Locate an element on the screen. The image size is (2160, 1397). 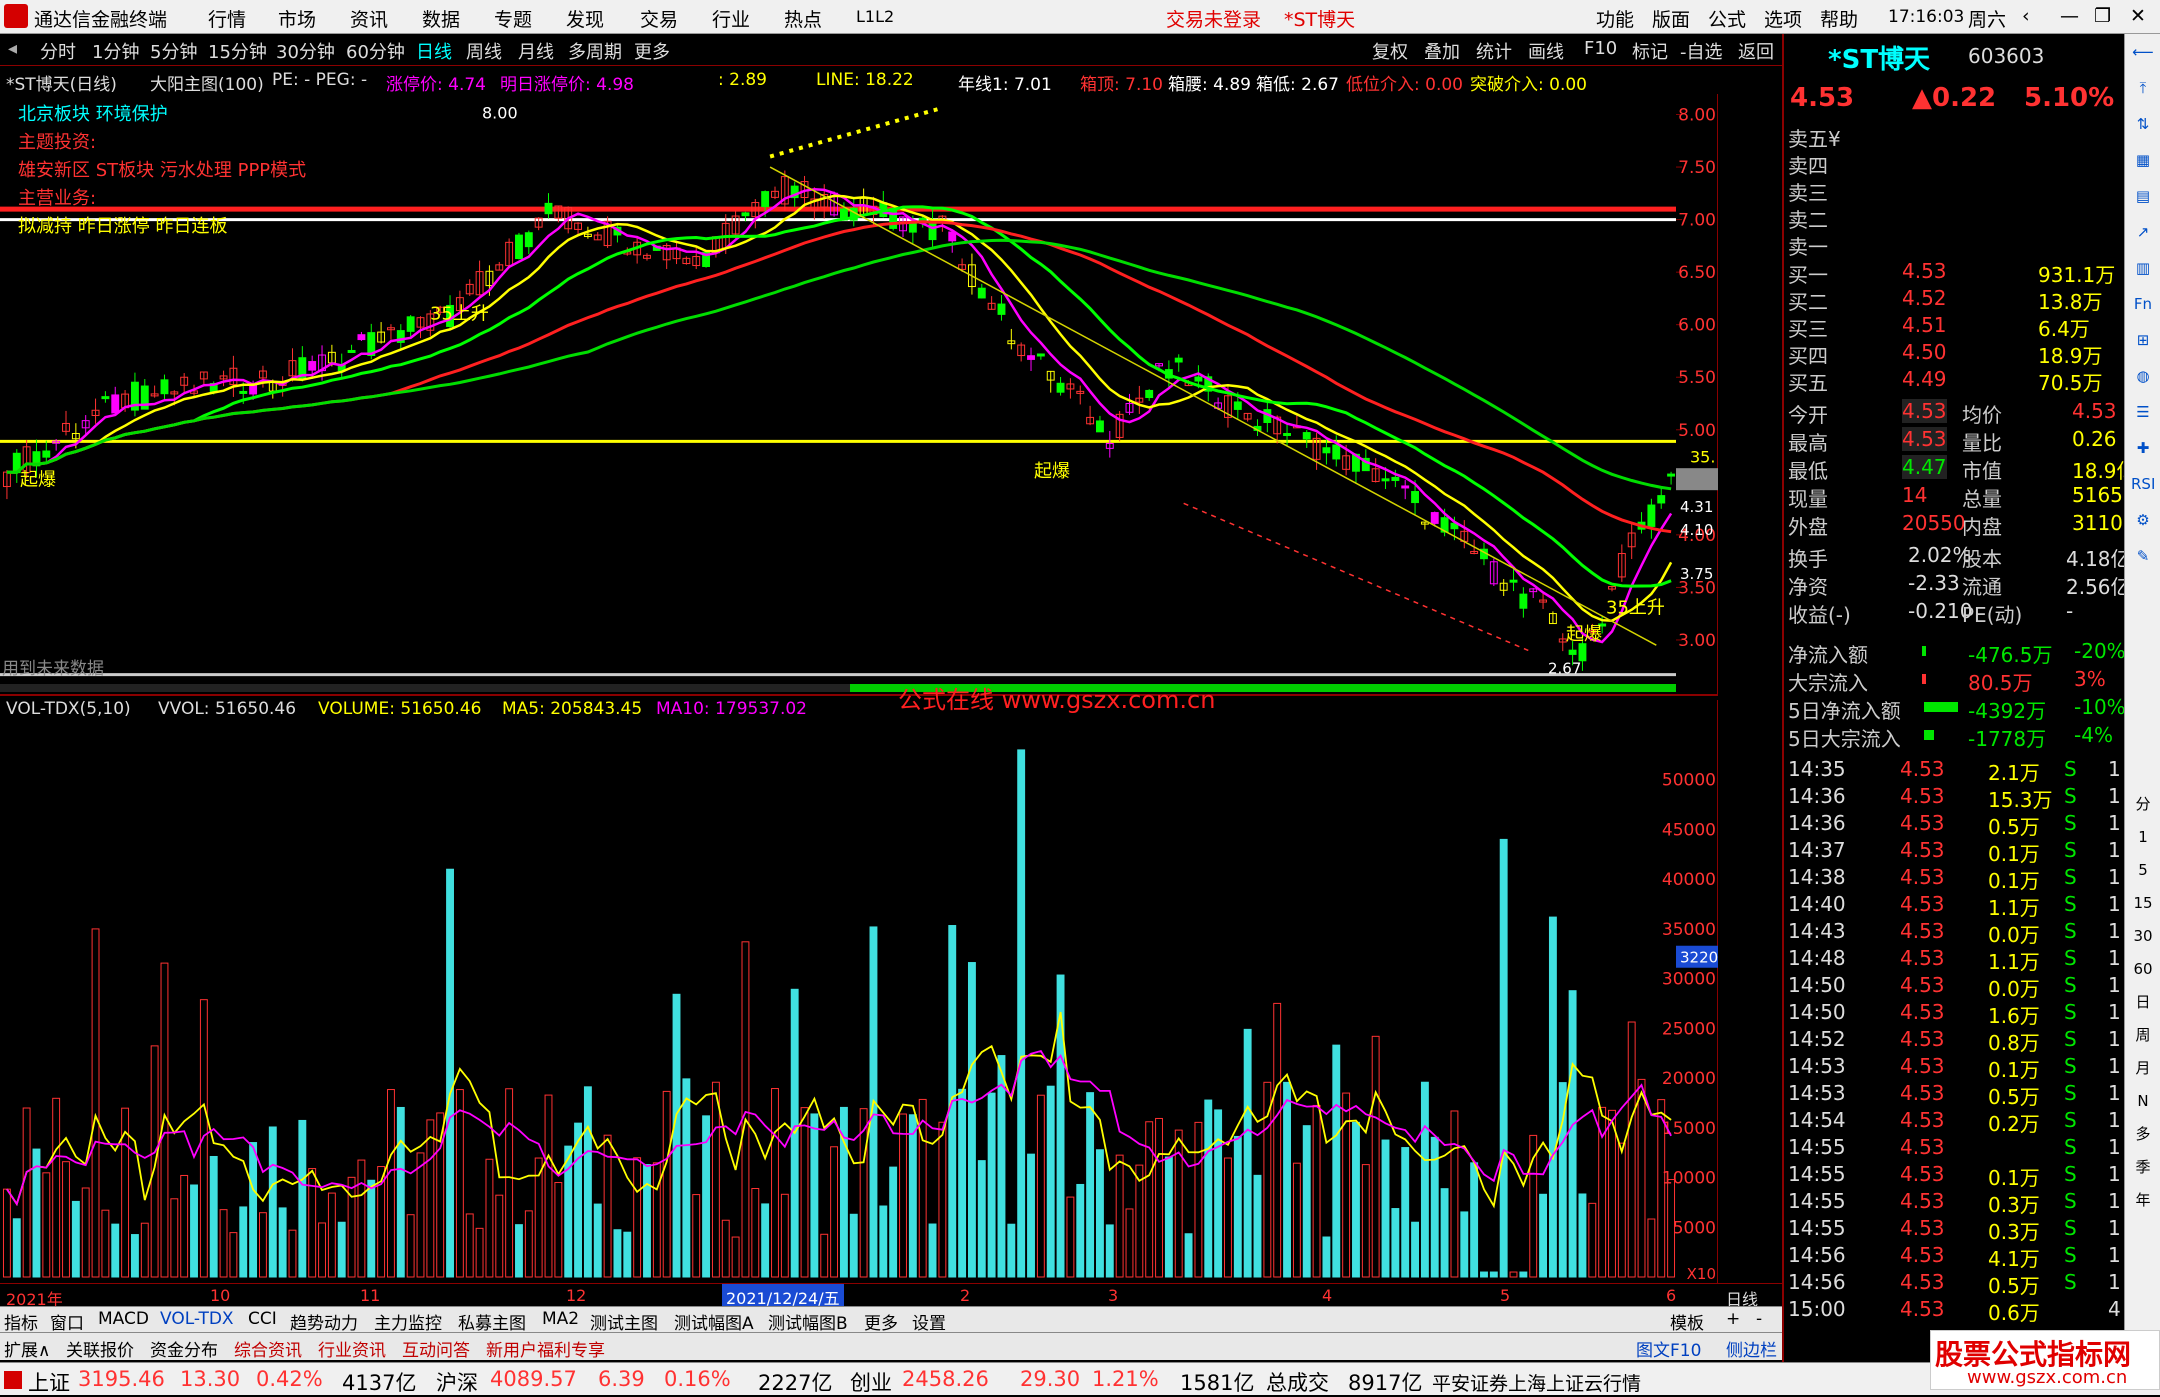
side-tool-icon: ⟵ is located at coordinates (2143, 52).